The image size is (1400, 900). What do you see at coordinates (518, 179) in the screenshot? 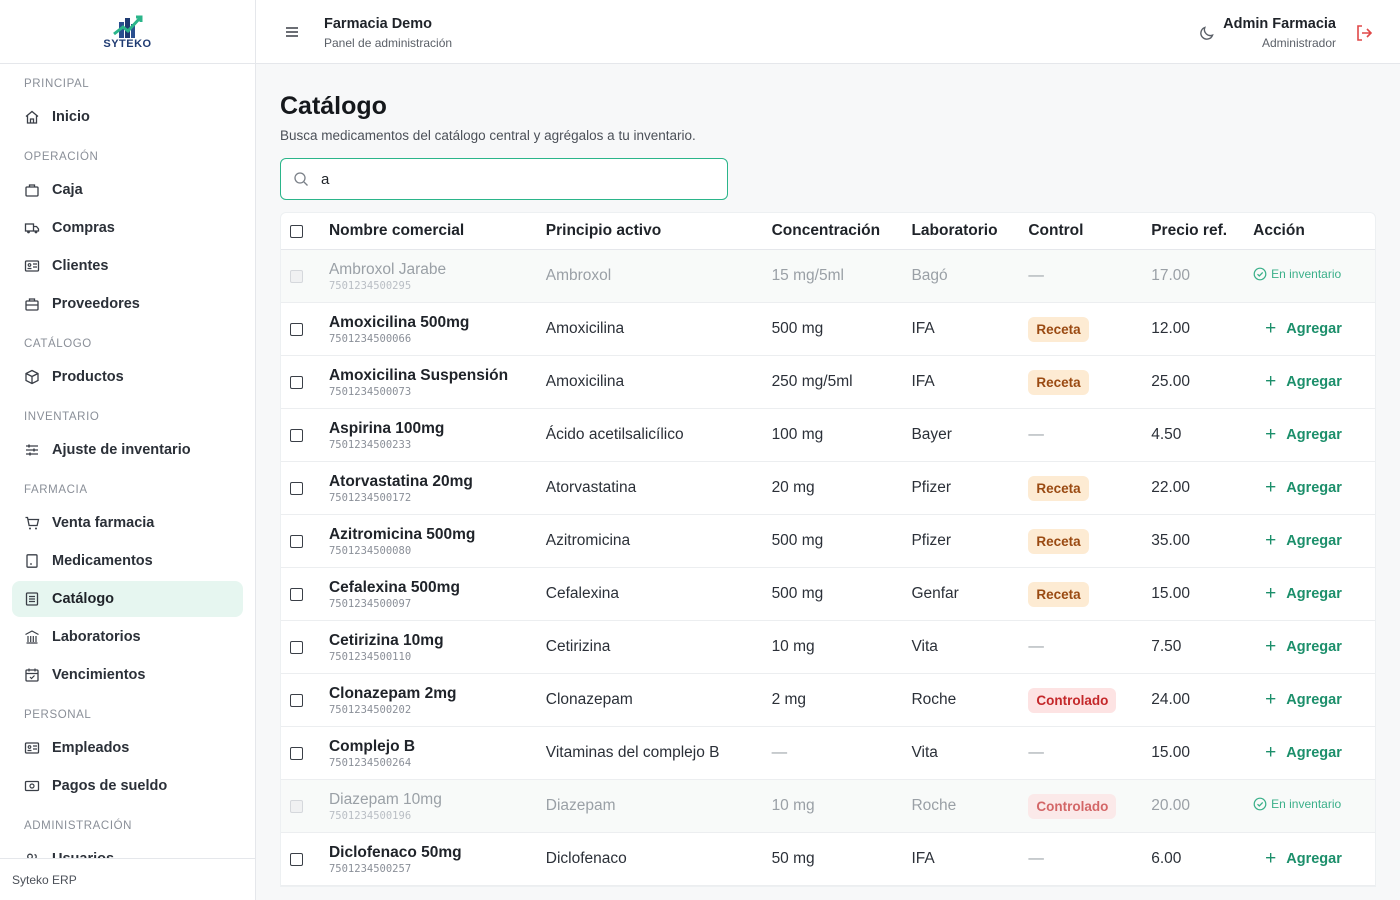
I see `search-input` at bounding box center [518, 179].